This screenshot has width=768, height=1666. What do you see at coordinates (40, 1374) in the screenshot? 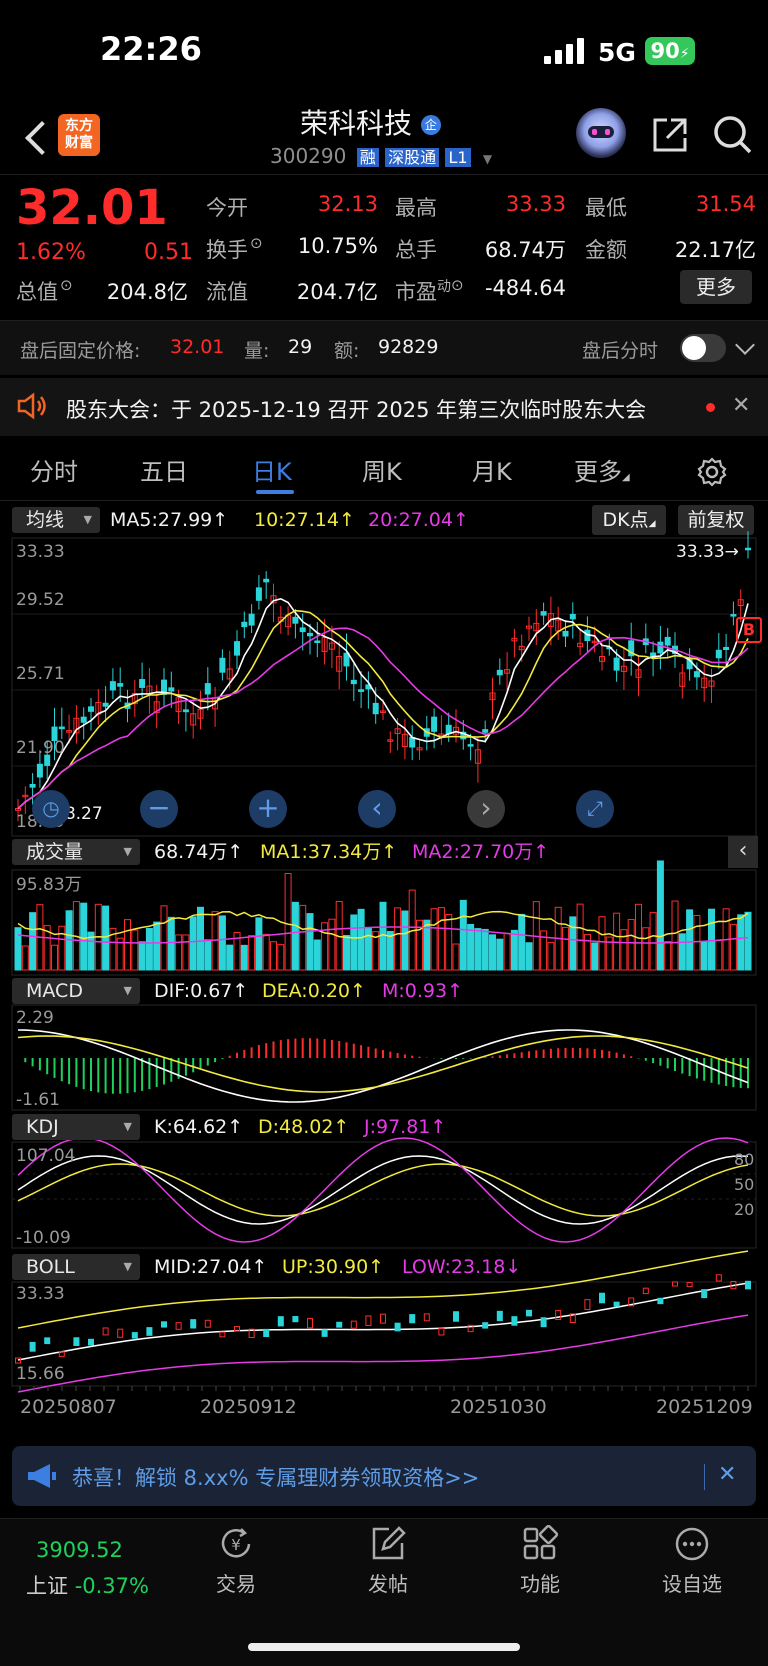
I see `boll-y-bottom: 15.66` at bounding box center [40, 1374].